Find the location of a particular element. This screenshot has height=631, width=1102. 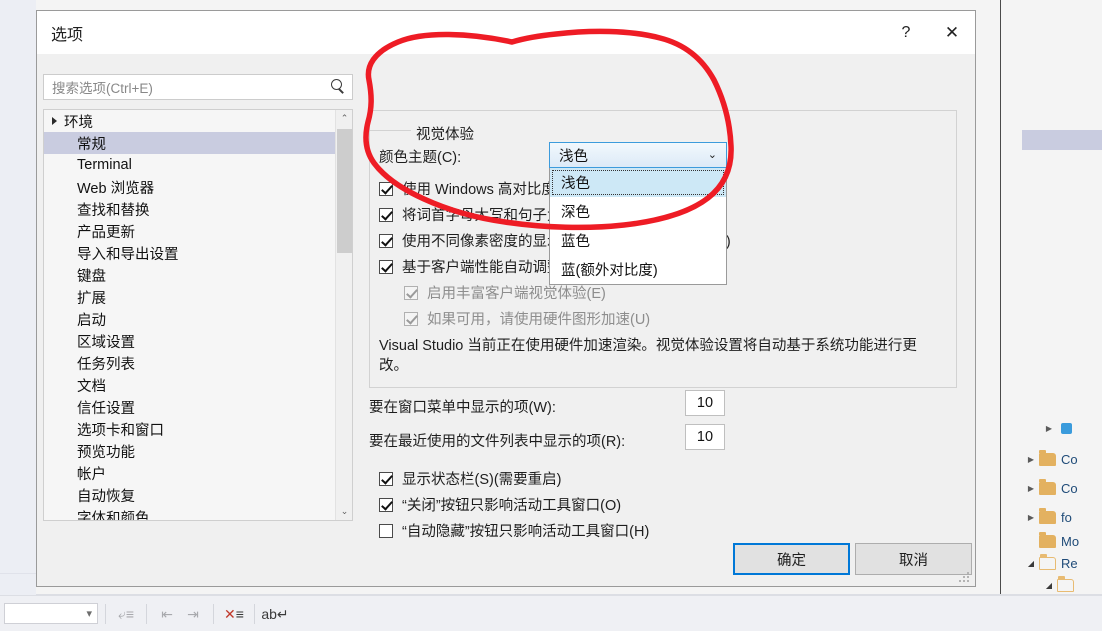

dropdown-option-label: 深色 is located at coordinates (575, 213).